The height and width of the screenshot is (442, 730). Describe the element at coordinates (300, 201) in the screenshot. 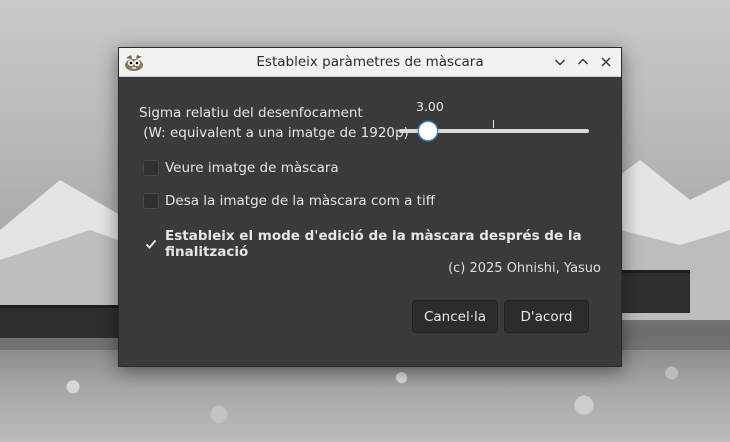

I see `save-mask-tiff-label: Desa la imatge de la màscara com a tiff` at that location.